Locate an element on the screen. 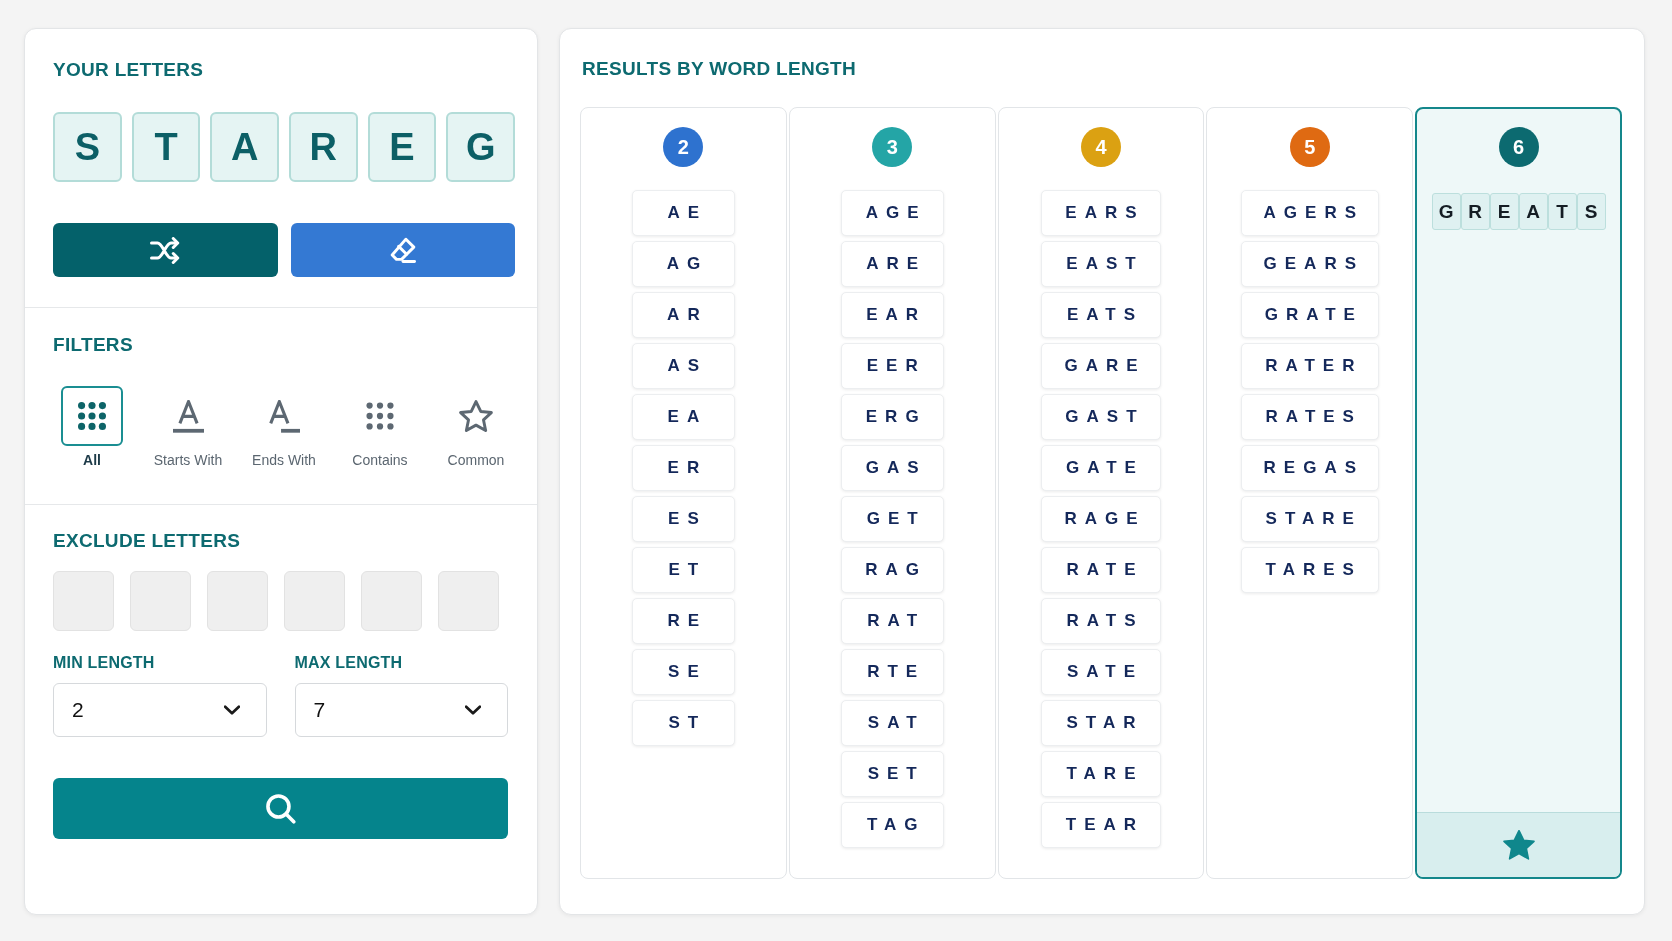  filter-tab: Contains is located at coordinates (380, 427).